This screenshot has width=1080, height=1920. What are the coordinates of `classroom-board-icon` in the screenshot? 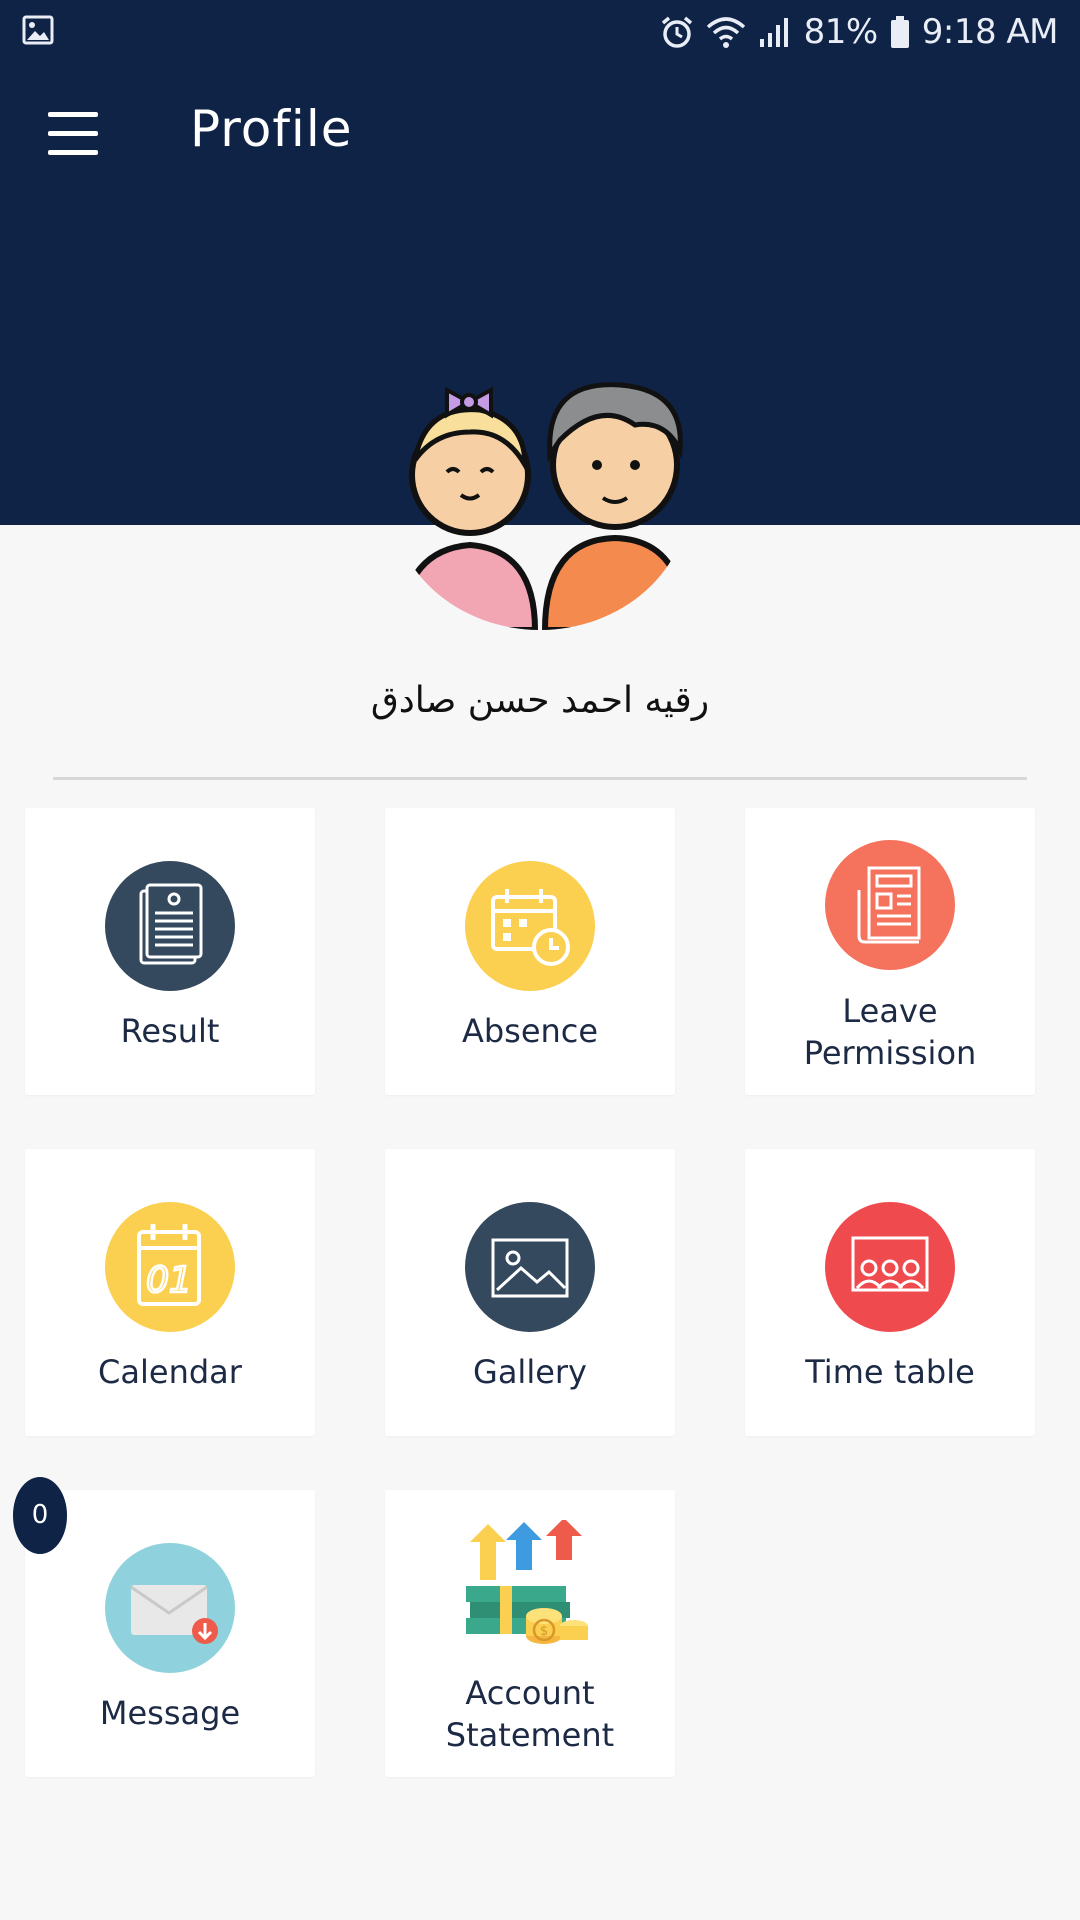 It's located at (890, 1267).